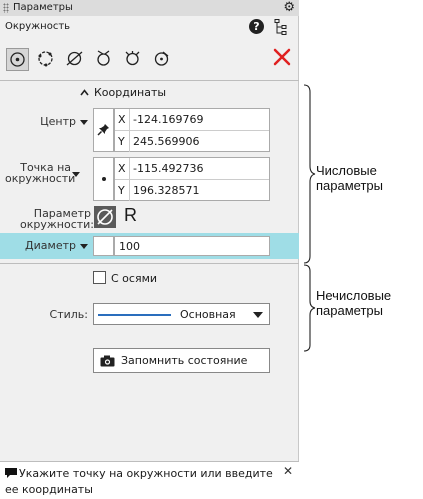 This screenshot has height=499, width=423. I want to click on point-pick-button, so click(103, 179).